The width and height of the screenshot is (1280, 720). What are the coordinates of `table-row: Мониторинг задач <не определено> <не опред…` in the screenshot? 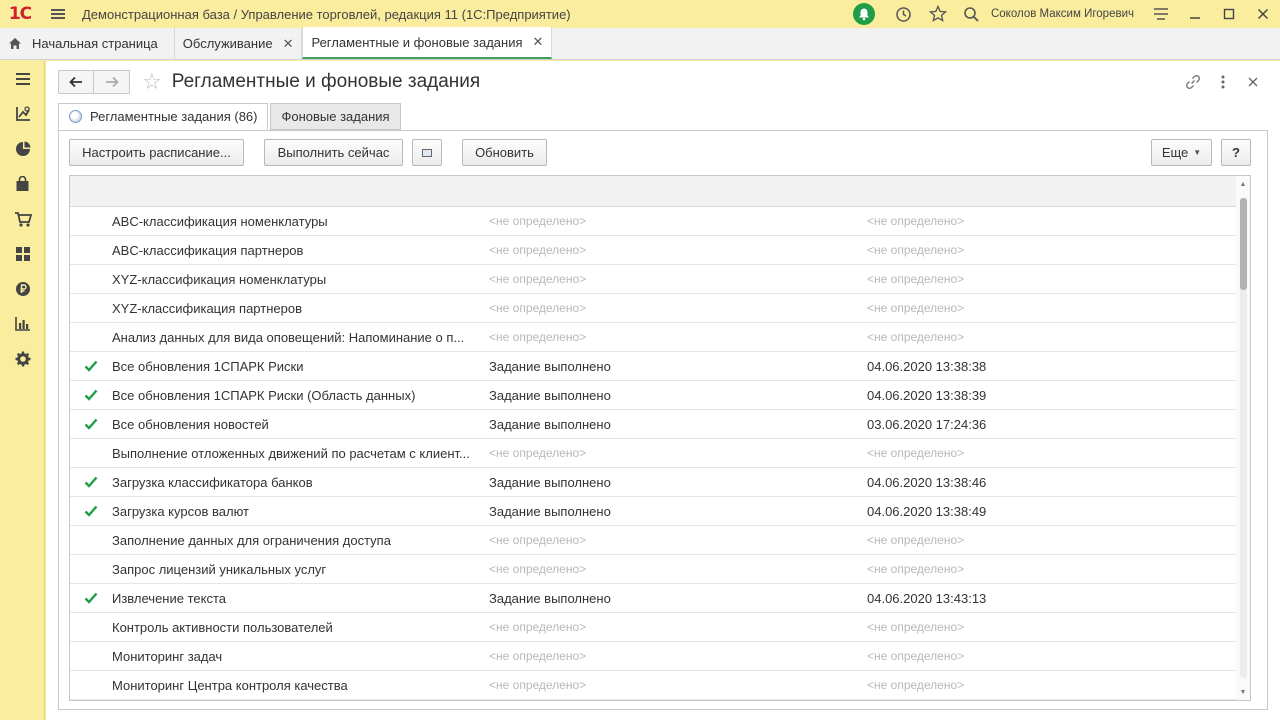 It's located at (653, 656).